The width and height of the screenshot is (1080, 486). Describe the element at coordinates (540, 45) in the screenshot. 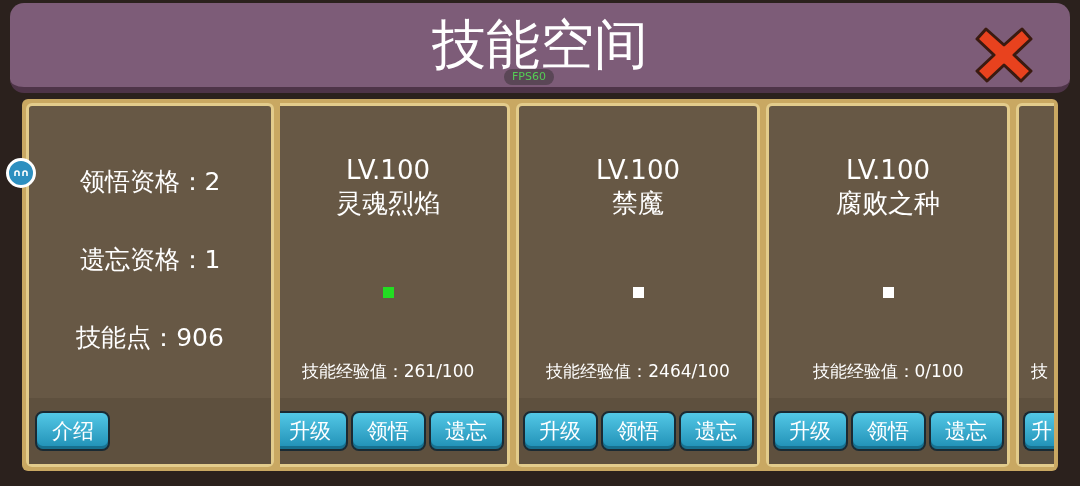

I see `window-title: 技能空间` at that location.